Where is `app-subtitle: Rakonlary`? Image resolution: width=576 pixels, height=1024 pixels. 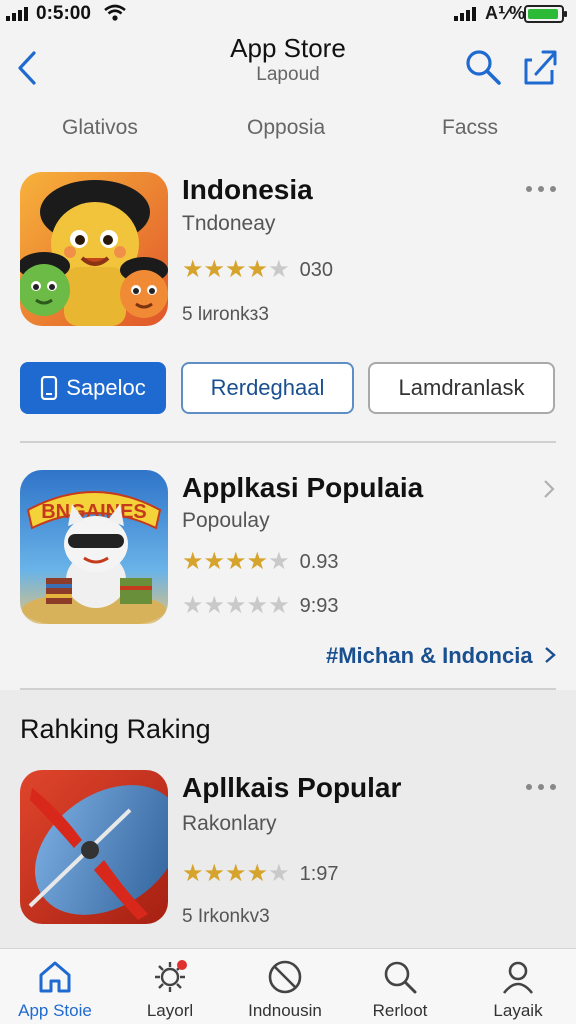 app-subtitle: Rakonlary is located at coordinates (229, 823).